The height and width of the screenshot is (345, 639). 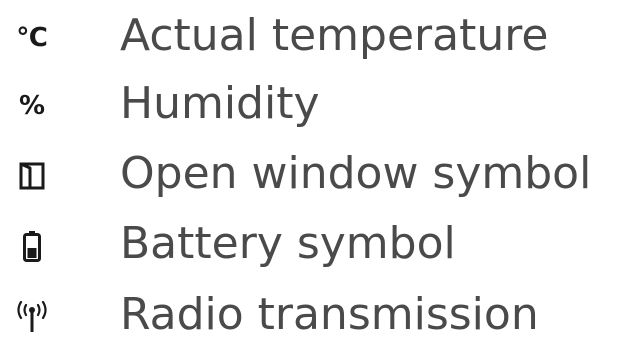 I want to click on battery-icon, so click(x=32, y=246).